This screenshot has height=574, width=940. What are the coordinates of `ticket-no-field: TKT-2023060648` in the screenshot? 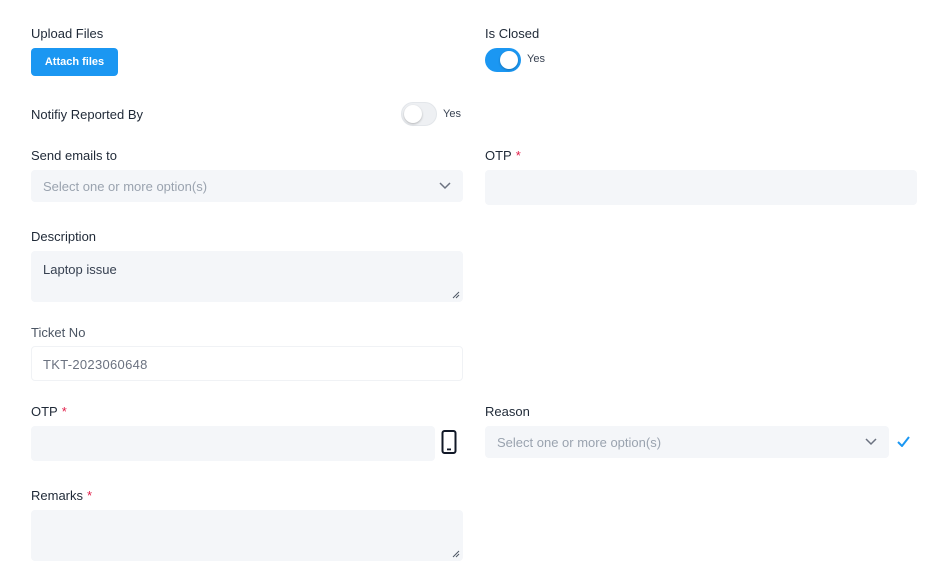 It's located at (247, 363).